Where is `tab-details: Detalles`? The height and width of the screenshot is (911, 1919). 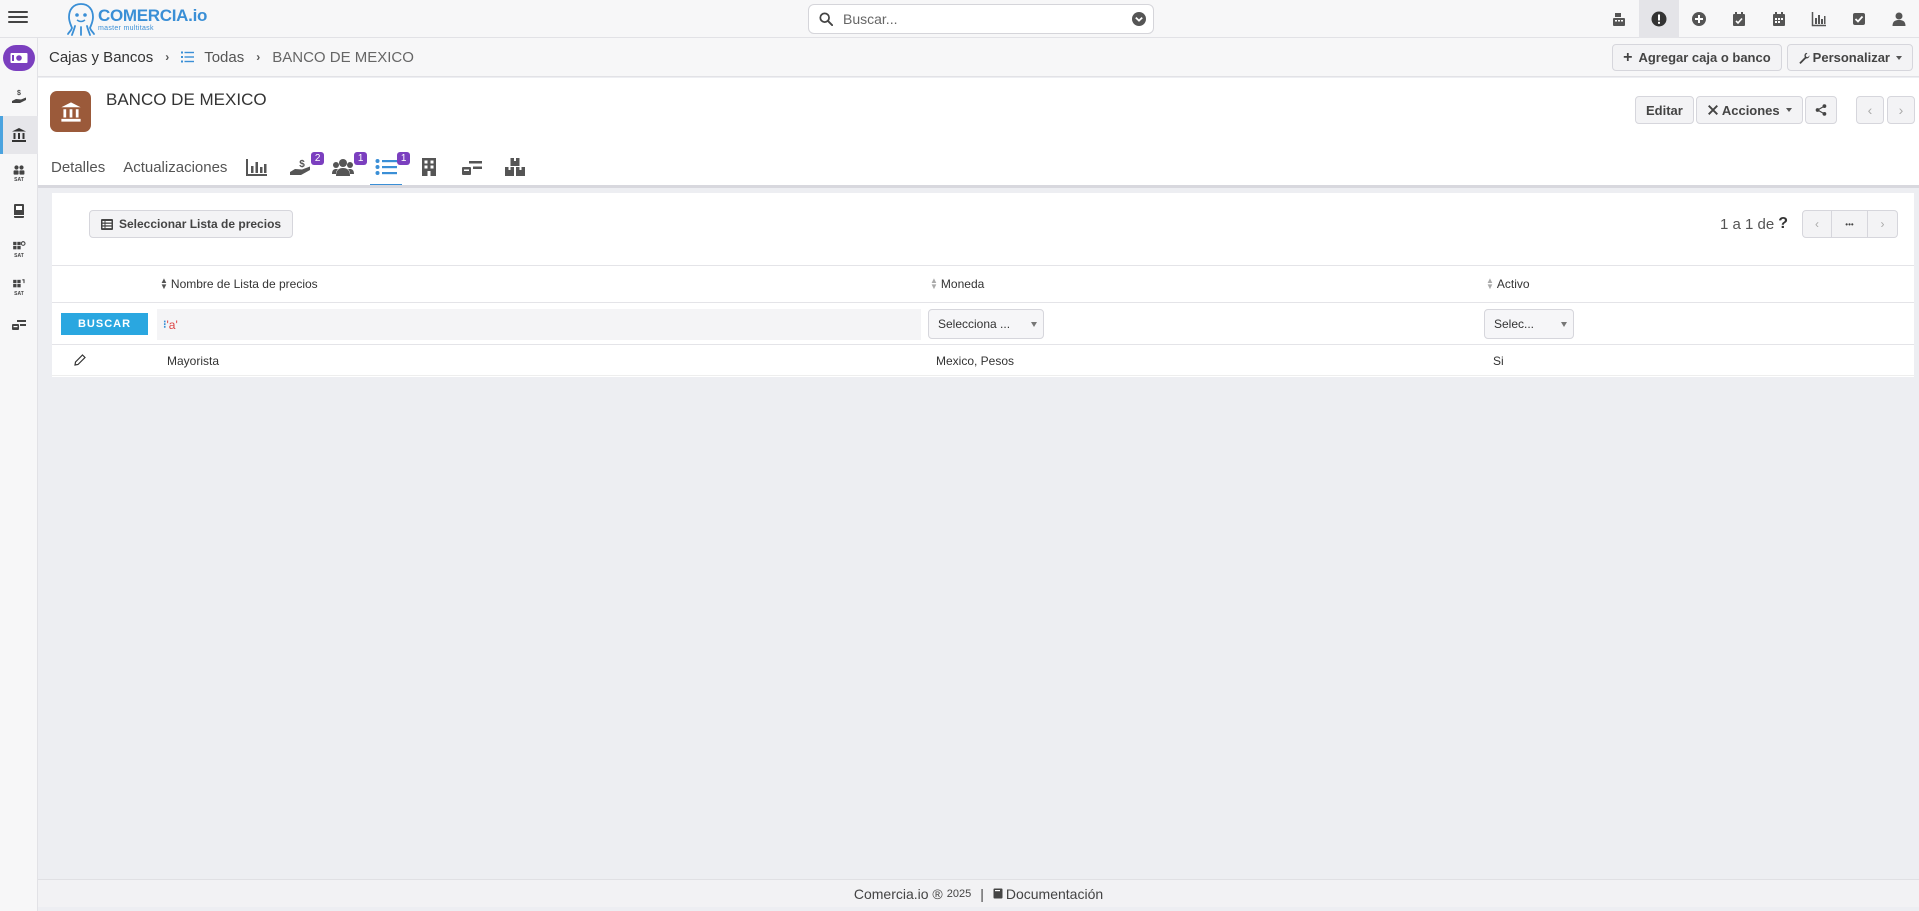
tab-details: Detalles is located at coordinates (78, 167).